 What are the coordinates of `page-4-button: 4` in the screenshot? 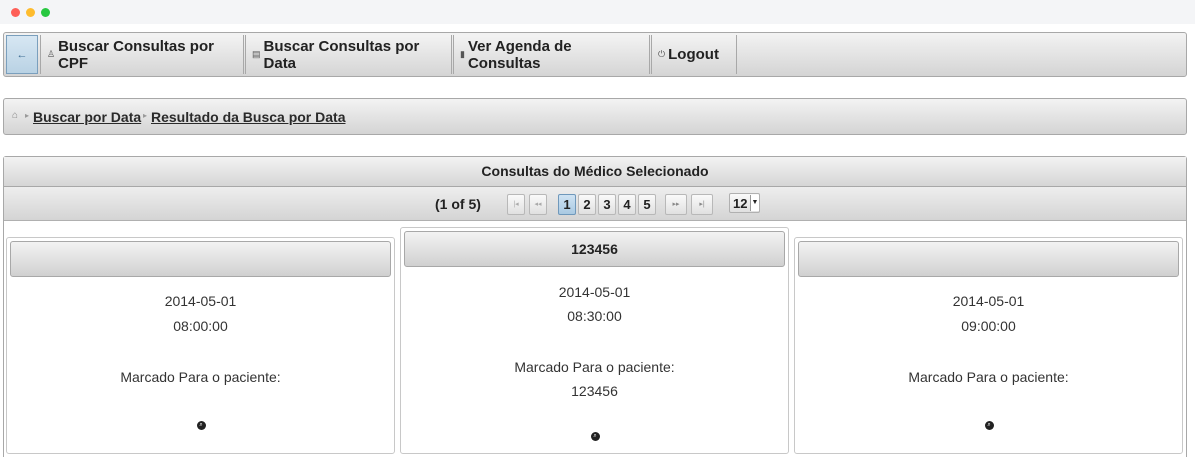 It's located at (627, 204).